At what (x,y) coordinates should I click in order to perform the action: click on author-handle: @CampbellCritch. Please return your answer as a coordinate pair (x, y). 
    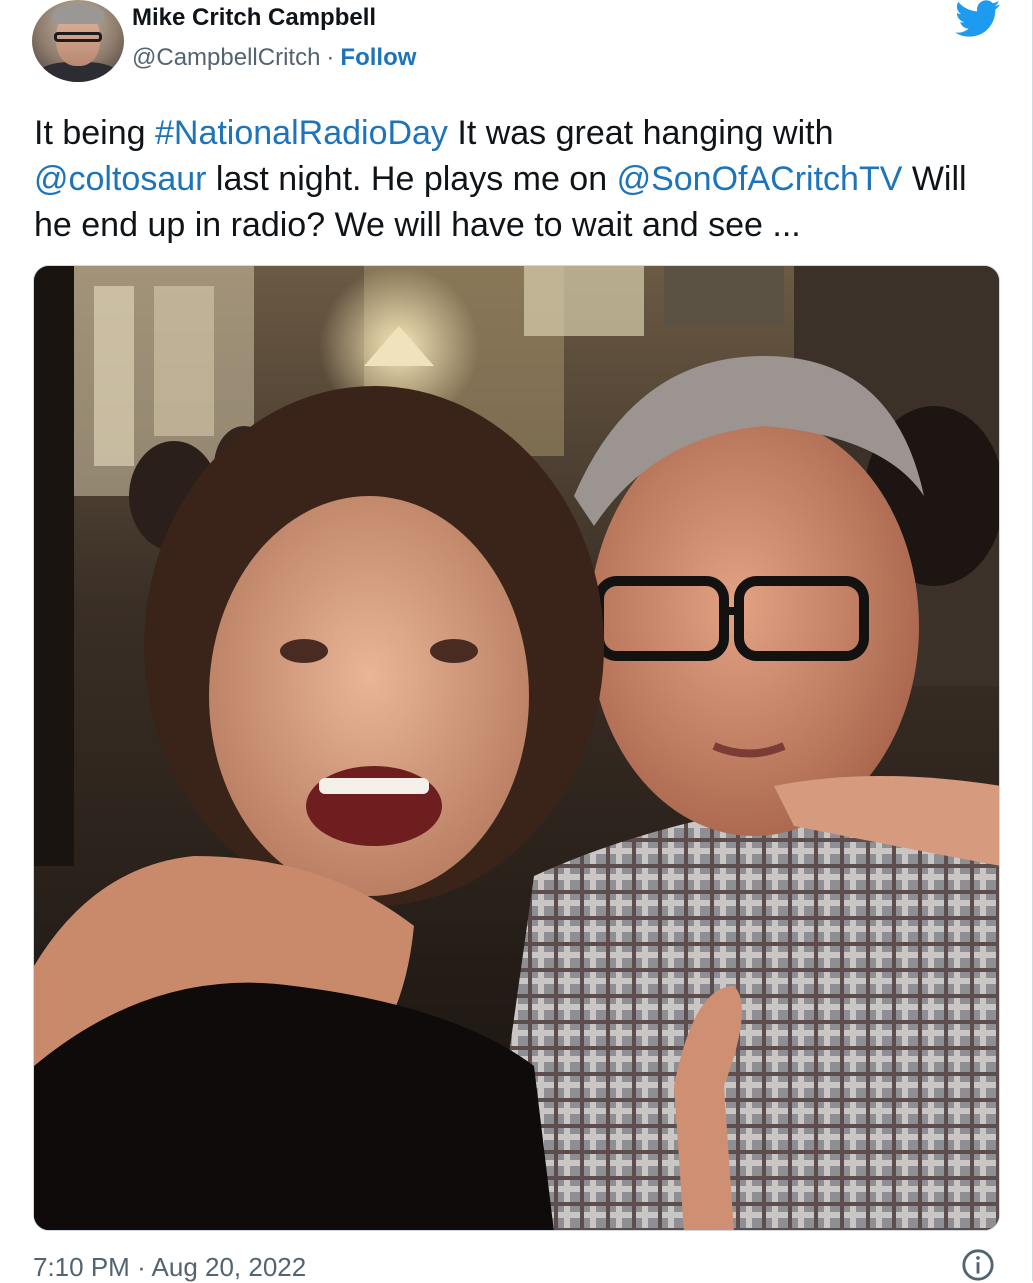
    Looking at the image, I should click on (226, 57).